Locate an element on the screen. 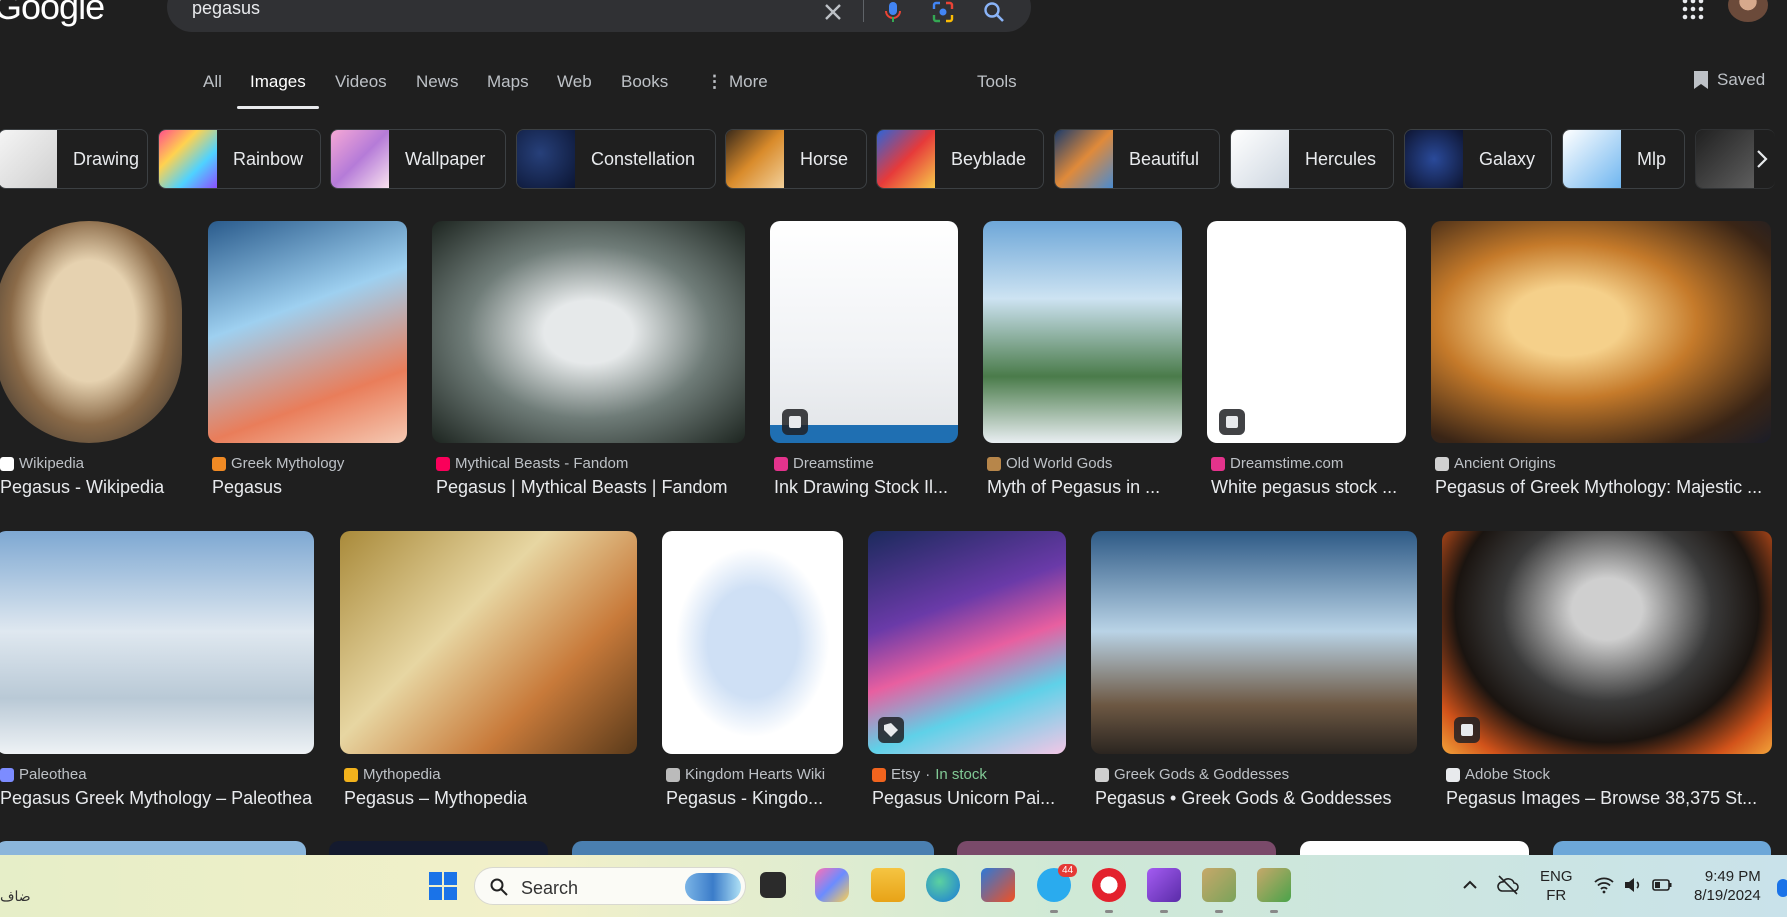 This screenshot has width=1787, height=917. result-source: Wikipedia is located at coordinates (42, 463).